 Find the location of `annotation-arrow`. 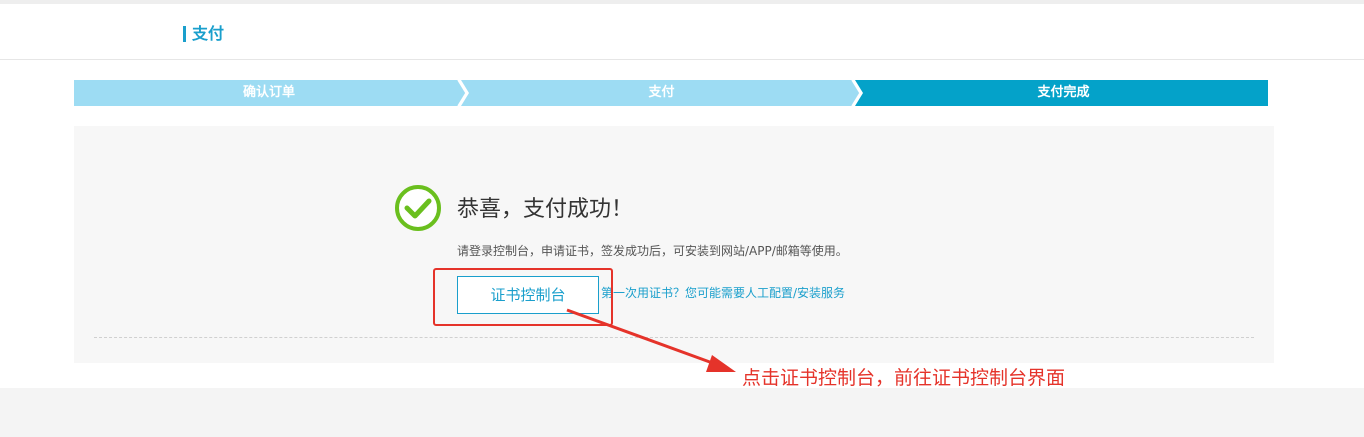

annotation-arrow is located at coordinates (651, 340).